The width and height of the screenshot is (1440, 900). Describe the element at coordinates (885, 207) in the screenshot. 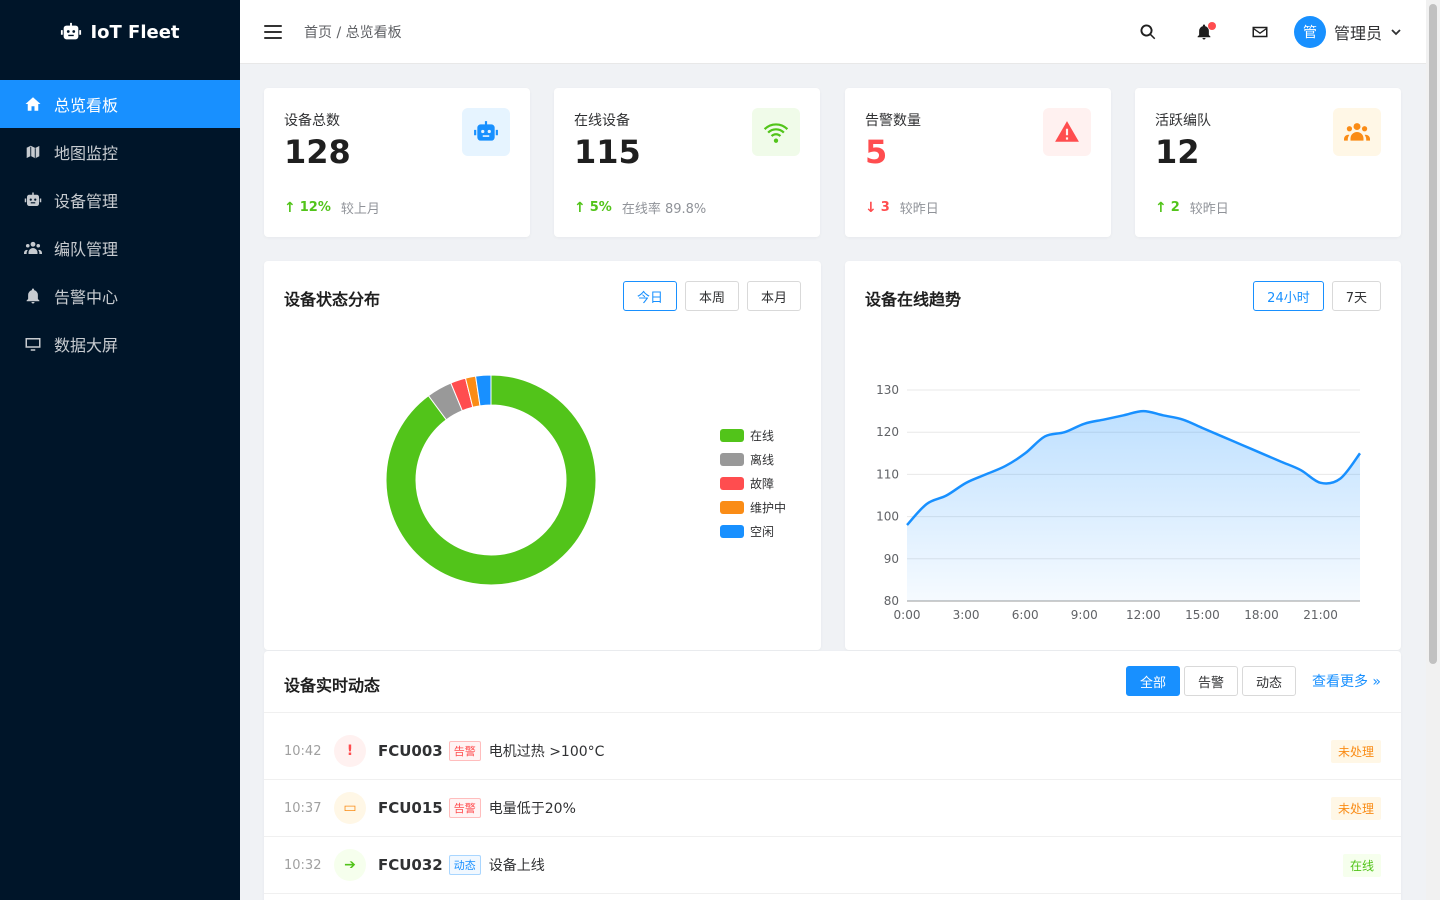

I see `stat-change-value: 3` at that location.